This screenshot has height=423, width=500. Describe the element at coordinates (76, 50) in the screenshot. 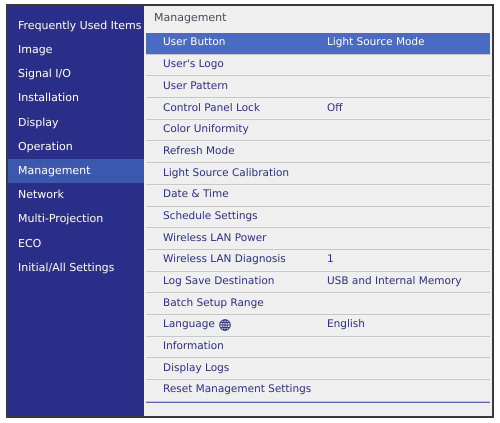

I see `sidebar-item: Image` at that location.